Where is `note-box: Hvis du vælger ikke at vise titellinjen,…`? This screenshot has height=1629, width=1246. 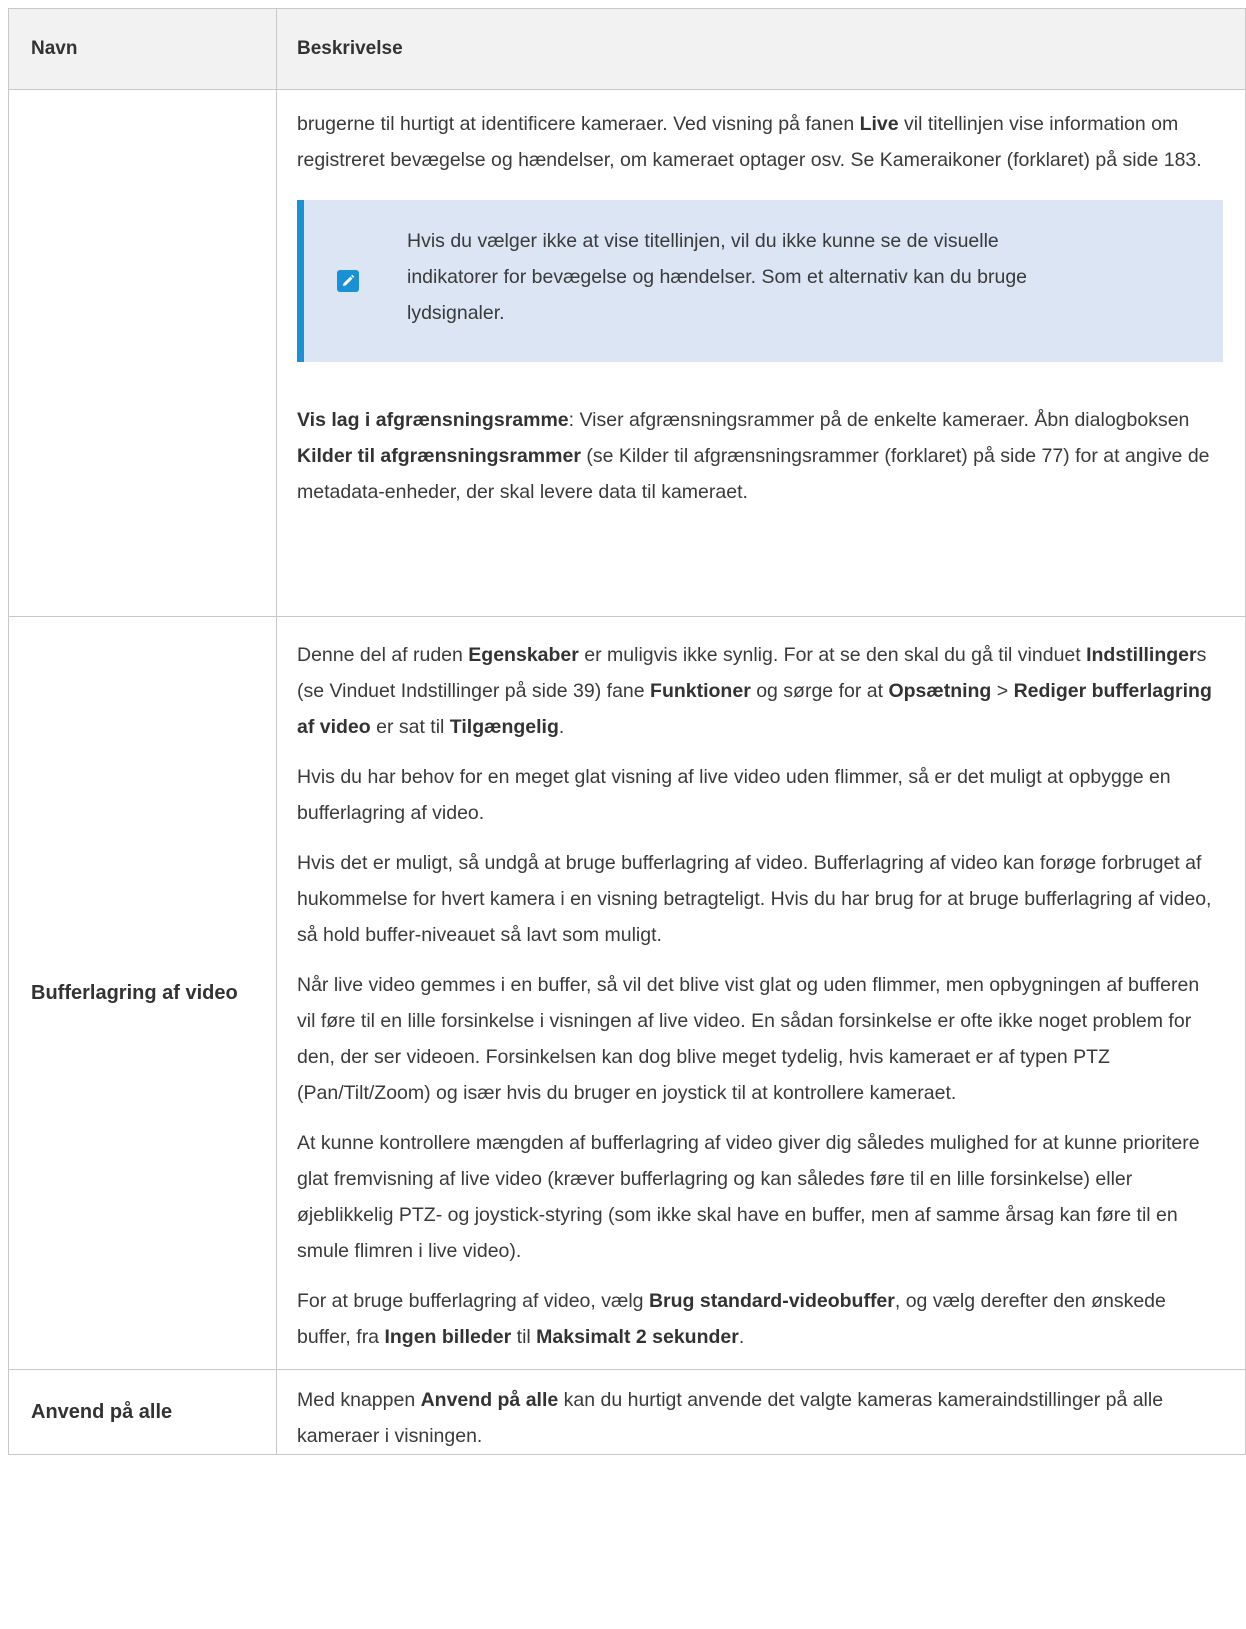 note-box: Hvis du vælger ikke at vise titellinjen,… is located at coordinates (760, 281).